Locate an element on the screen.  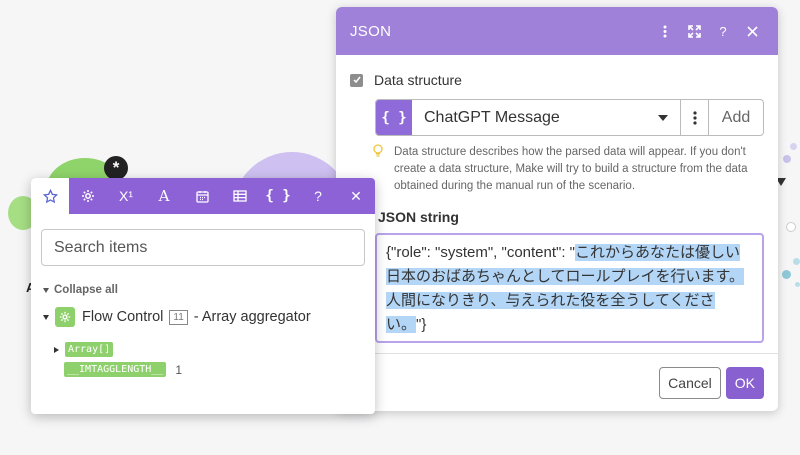
item-pill: Array[] is located at coordinates (89, 349).